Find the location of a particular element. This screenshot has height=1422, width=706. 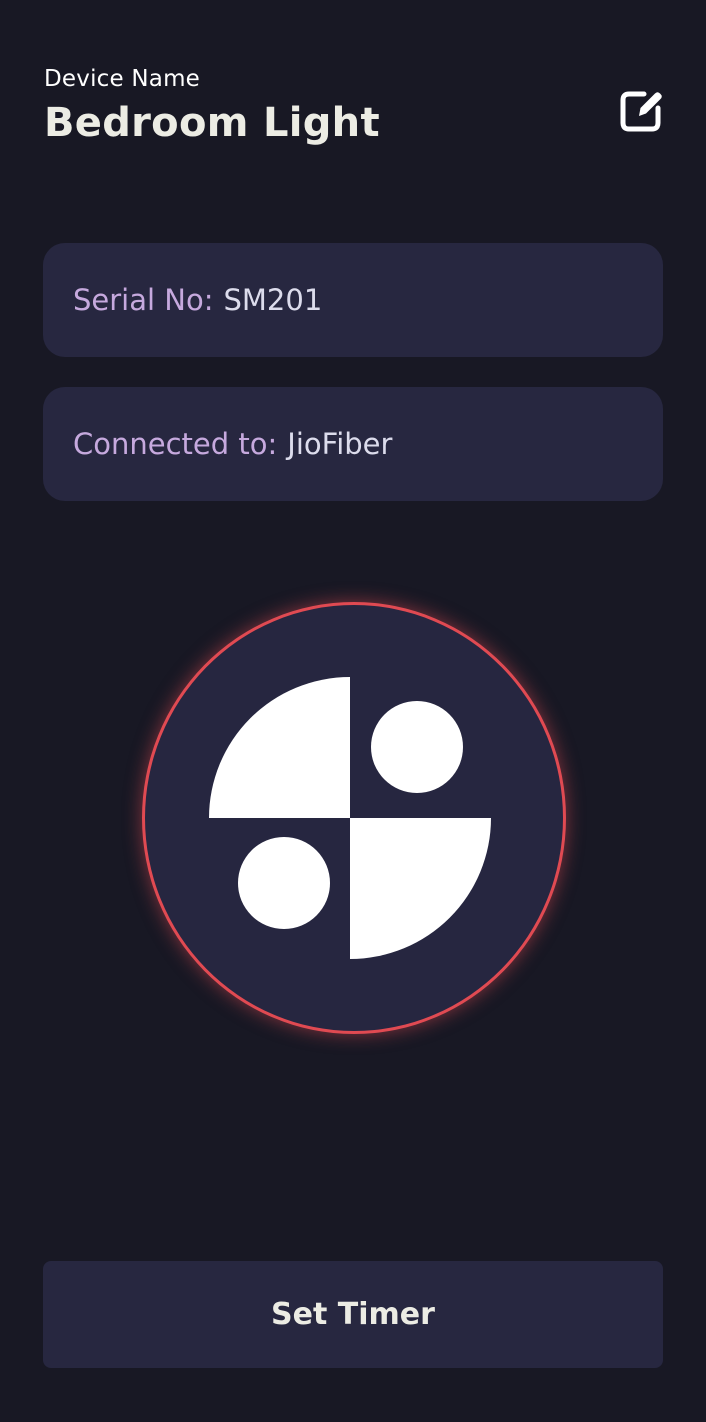

device-logo-icon is located at coordinates (350, 818).